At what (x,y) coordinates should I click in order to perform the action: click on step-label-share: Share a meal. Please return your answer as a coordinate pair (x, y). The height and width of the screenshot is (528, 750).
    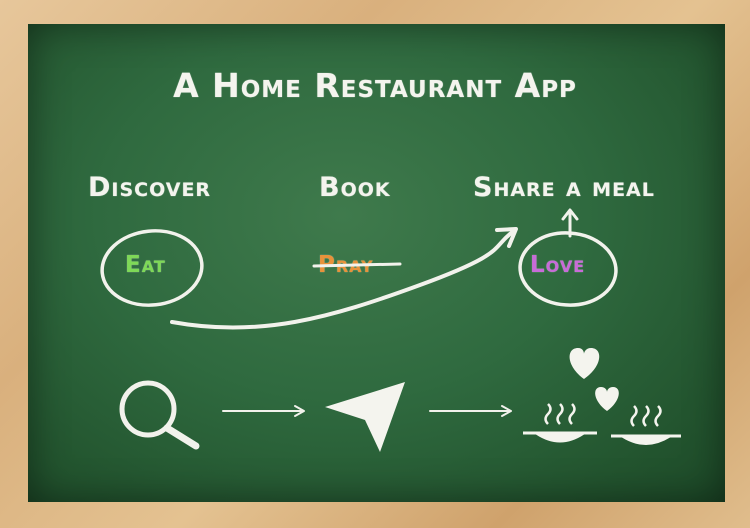
    Looking at the image, I should click on (564, 187).